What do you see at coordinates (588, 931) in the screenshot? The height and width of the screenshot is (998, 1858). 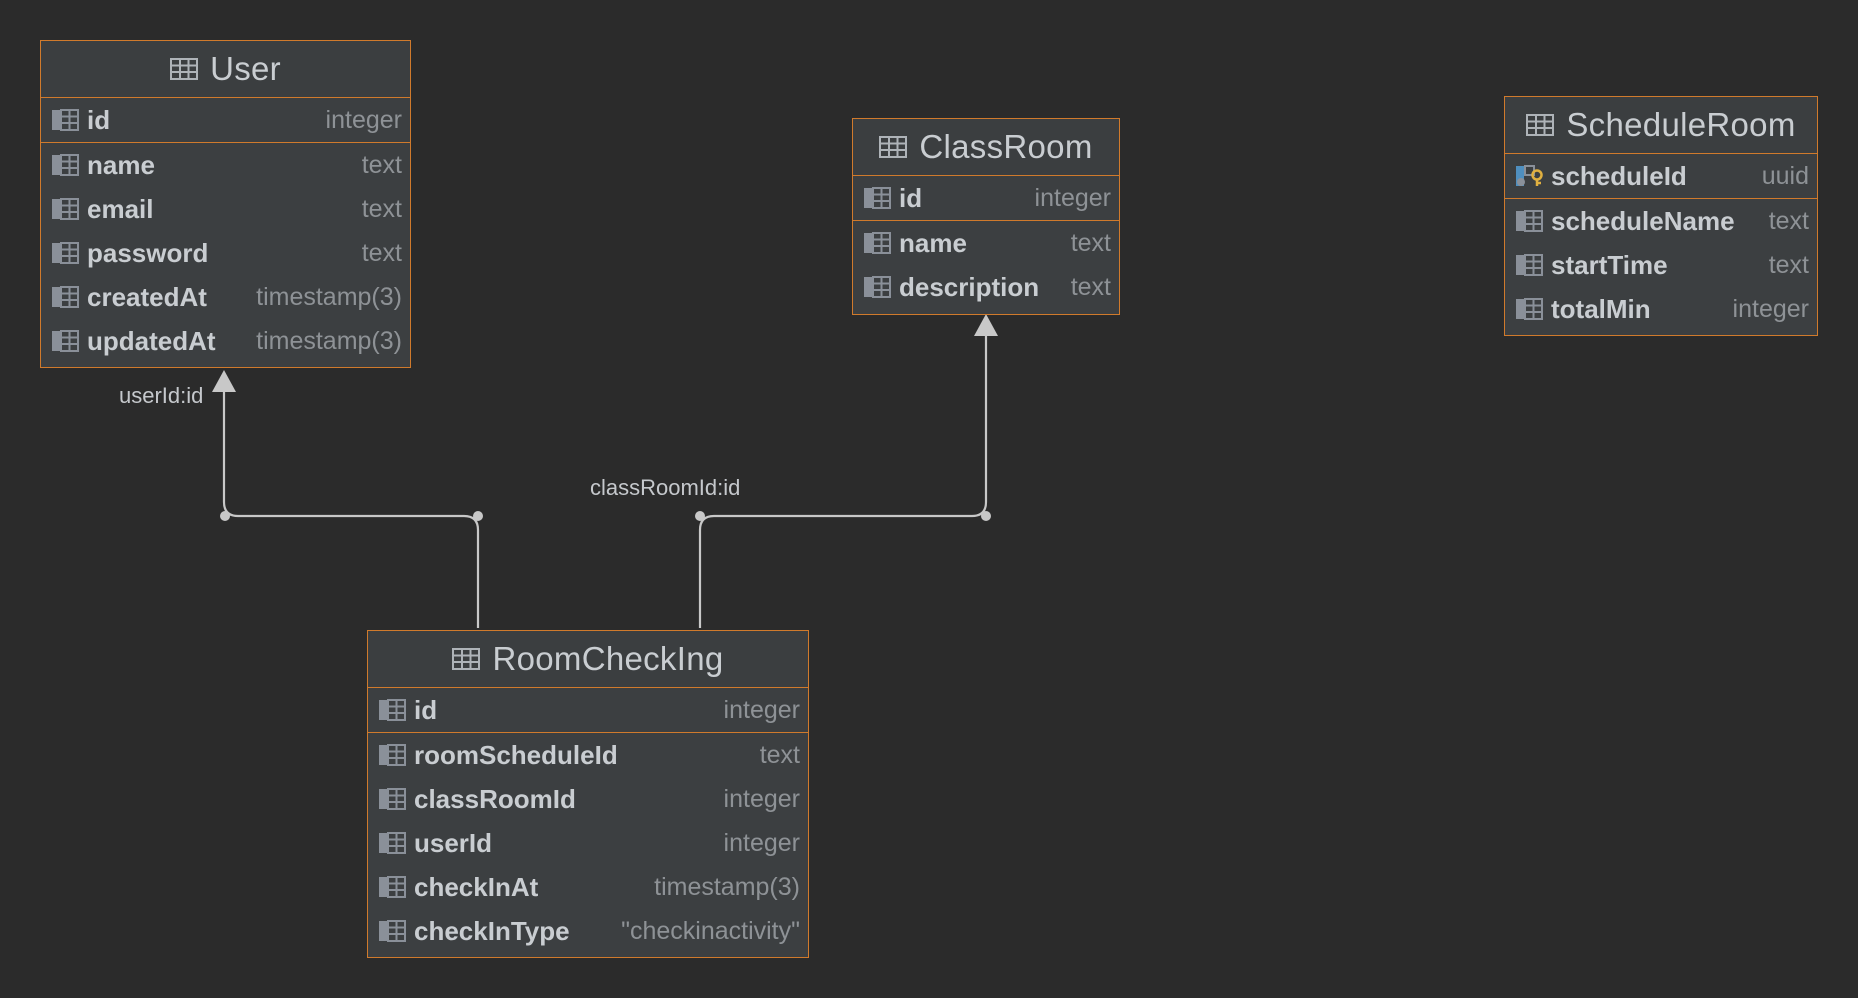 I see `column-row: checkInType "checkinactivity"` at bounding box center [588, 931].